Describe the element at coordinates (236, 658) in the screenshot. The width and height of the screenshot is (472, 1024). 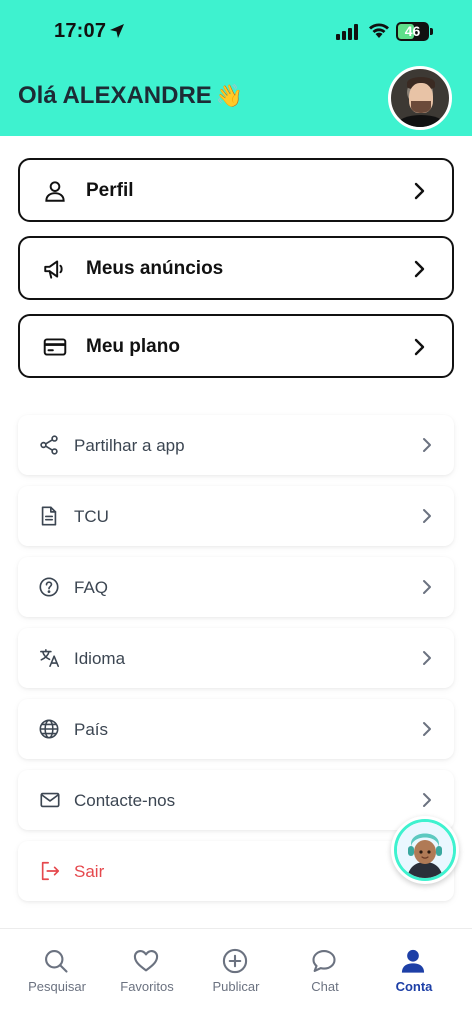
I see `menu-item-language: Idioma` at that location.